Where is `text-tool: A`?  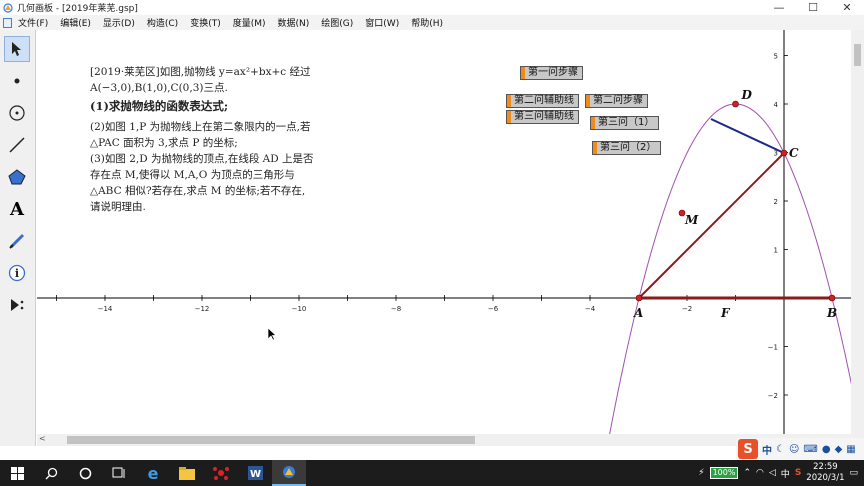 text-tool: A is located at coordinates (17, 209).